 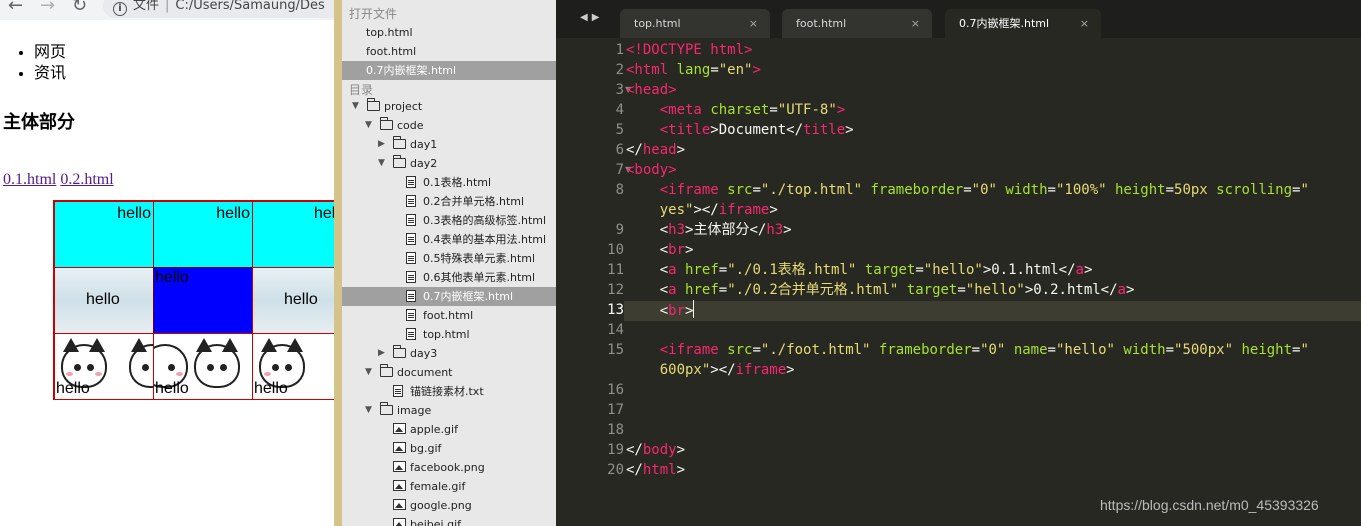 I want to click on forward-icon: →, so click(x=47, y=8).